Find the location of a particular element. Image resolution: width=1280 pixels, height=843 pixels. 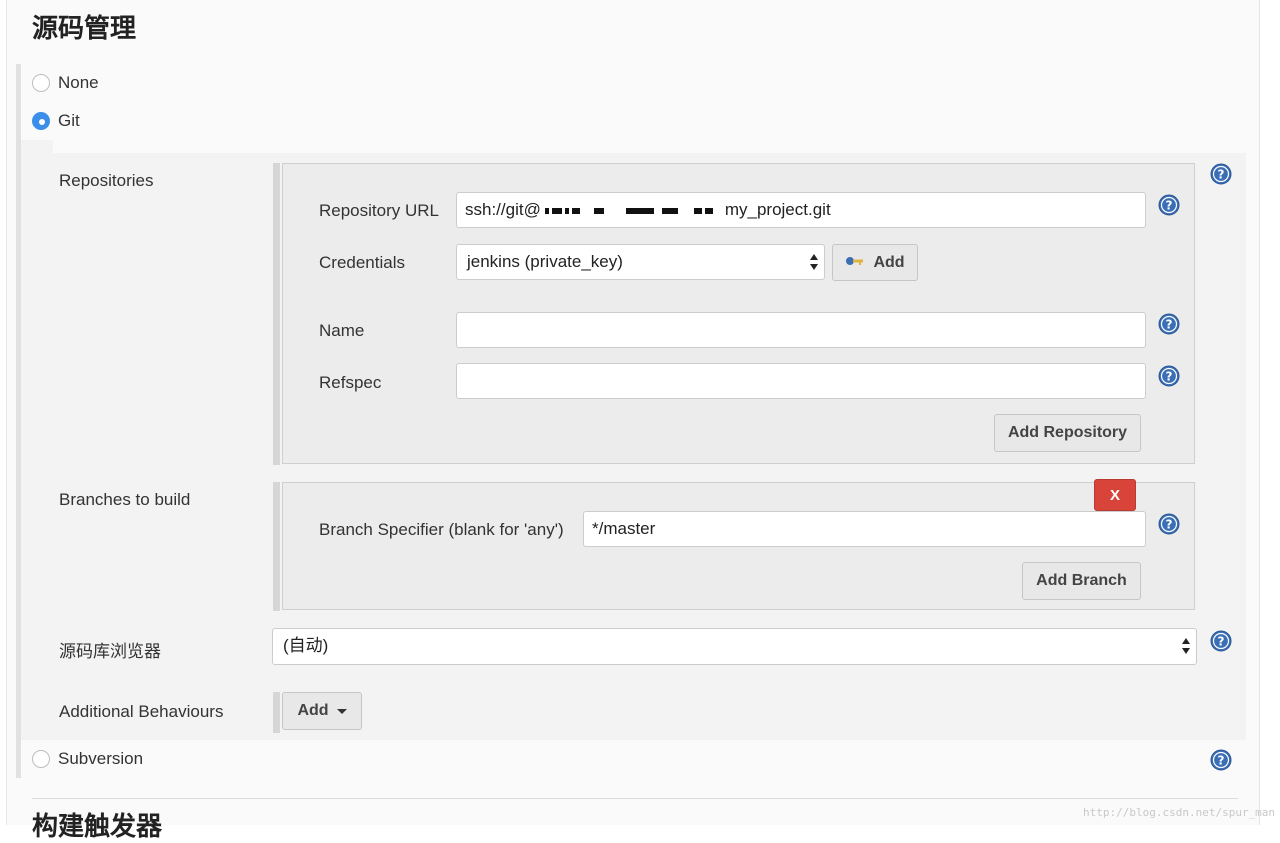

radio-git-label: Git is located at coordinates (69, 120).